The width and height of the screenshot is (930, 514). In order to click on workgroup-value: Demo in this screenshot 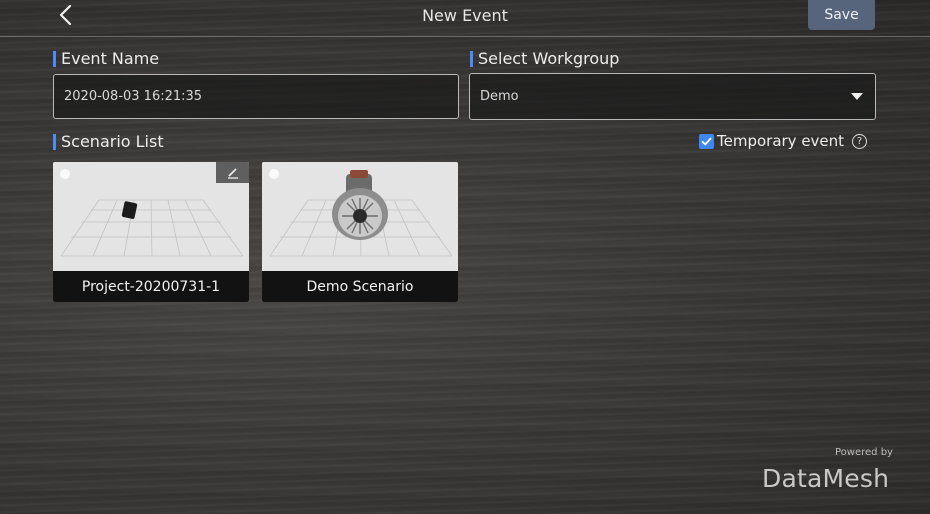, I will do `click(499, 96)`.